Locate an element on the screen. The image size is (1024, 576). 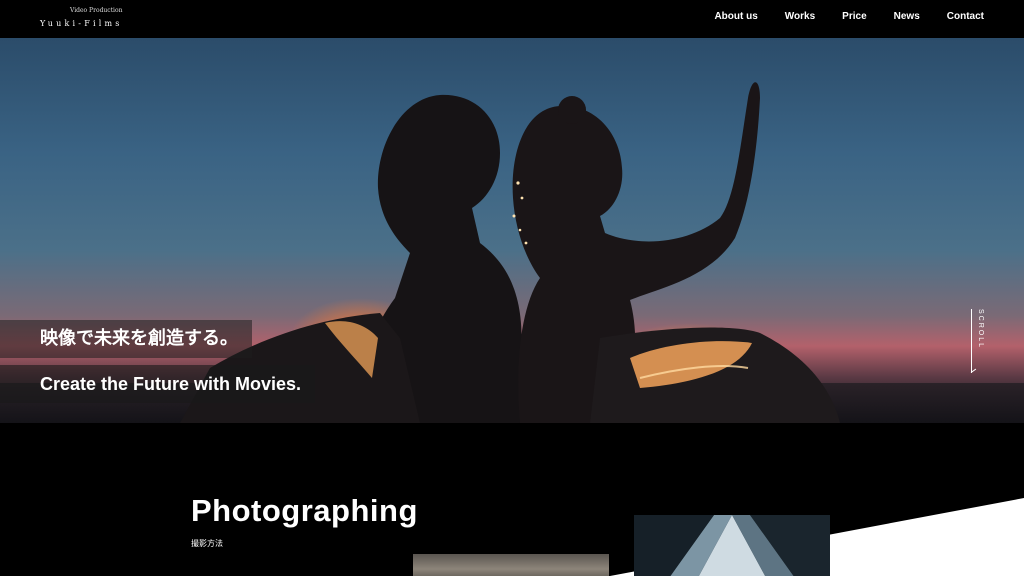
main-nav: About us Works Price News Contact is located at coordinates (849, 16).